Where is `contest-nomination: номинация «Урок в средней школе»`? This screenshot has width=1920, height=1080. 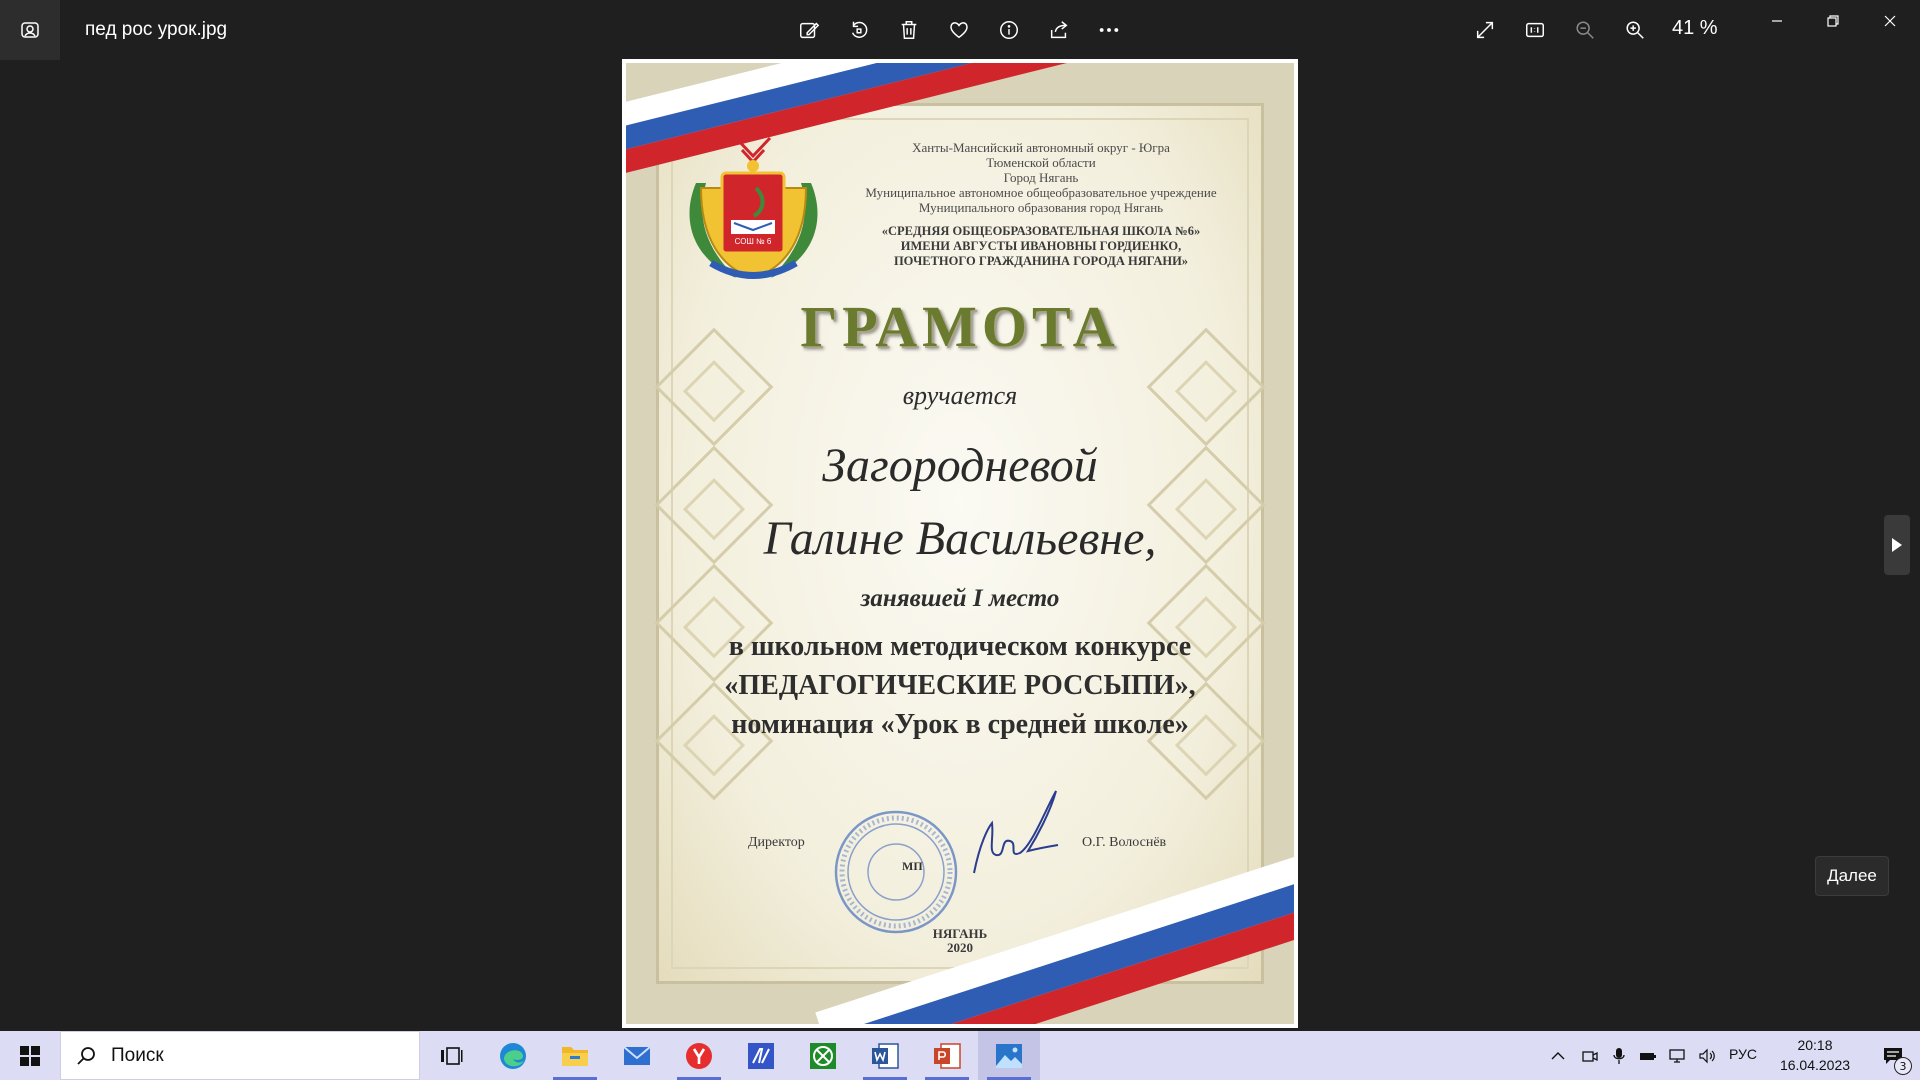 contest-nomination: номинация «Урок в средней школе» is located at coordinates (960, 724).